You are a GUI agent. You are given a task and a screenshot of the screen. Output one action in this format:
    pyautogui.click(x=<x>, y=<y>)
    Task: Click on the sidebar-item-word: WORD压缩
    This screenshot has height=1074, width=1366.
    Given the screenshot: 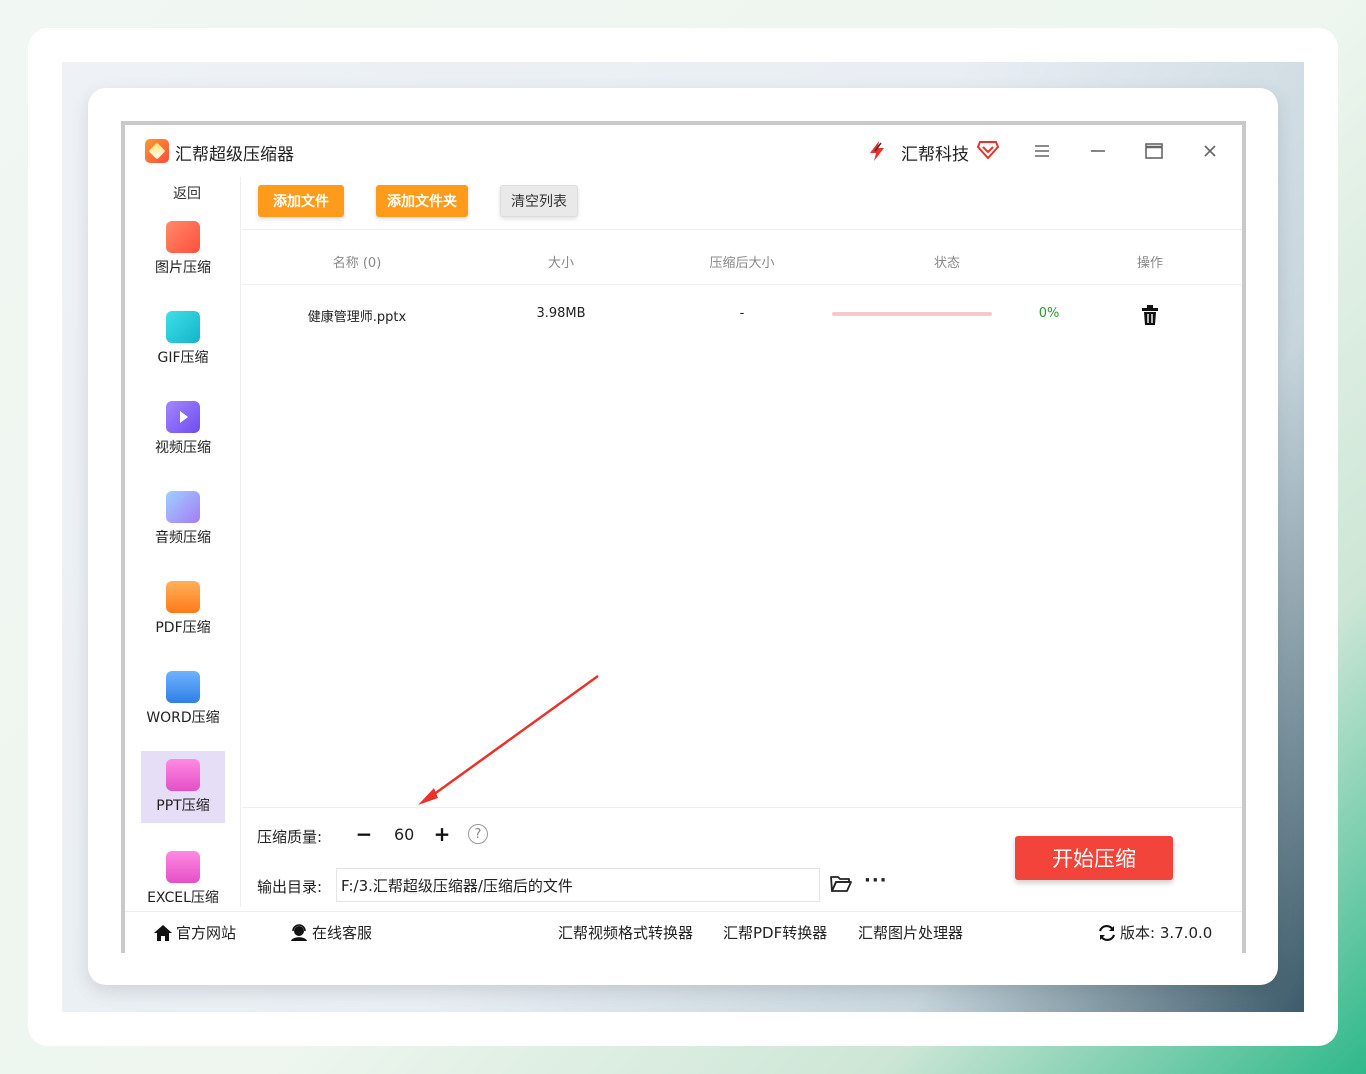 What is the action you would take?
    pyautogui.click(x=183, y=699)
    